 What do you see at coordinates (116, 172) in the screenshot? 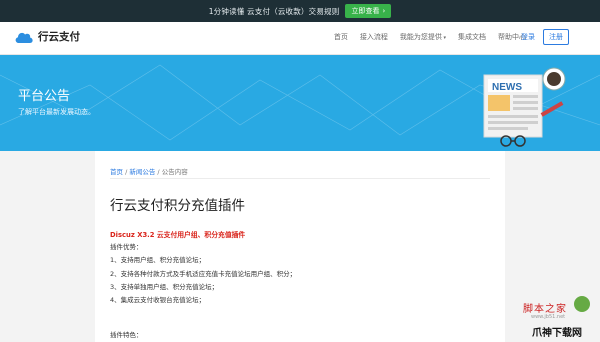
I see `breadcrumb-home: 首页` at bounding box center [116, 172].